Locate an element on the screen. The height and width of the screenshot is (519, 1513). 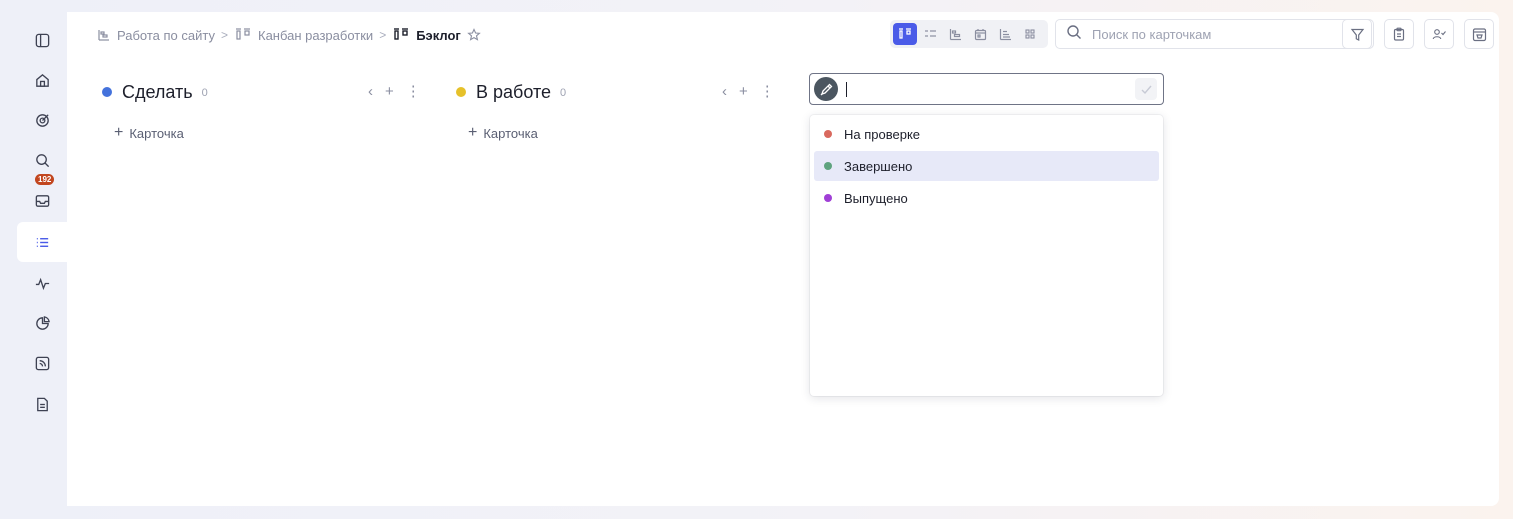
column-header: Сделать 0 is located at coordinates (155, 92).